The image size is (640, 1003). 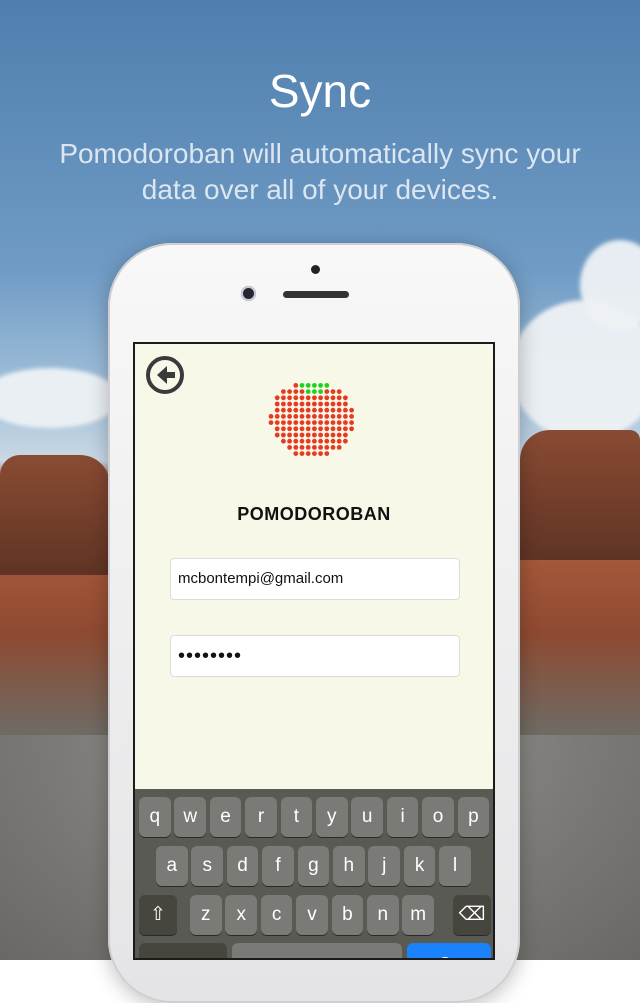 I want to click on key-z: z, so click(x=206, y=915).